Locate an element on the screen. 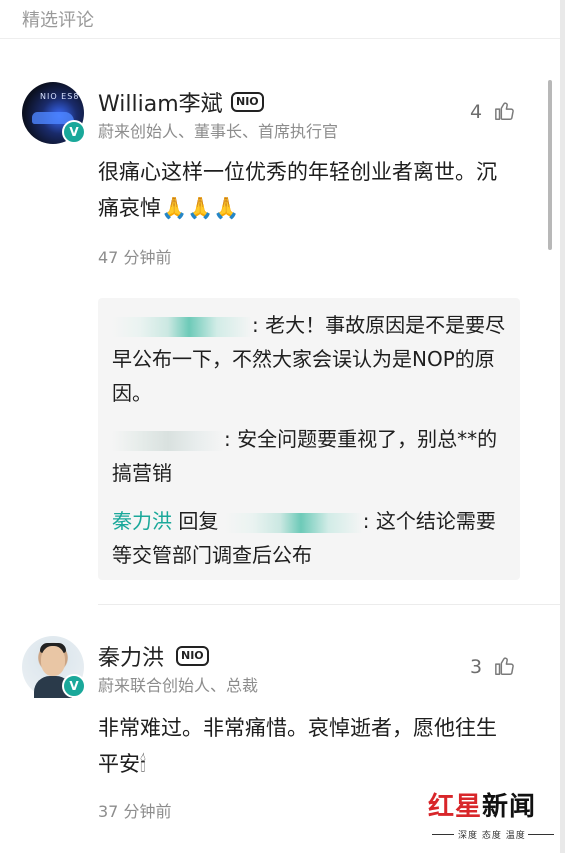  reply-item: 秦力洪 回复 : 这个结论需要等交管部门调查后公布 is located at coordinates (311, 538).